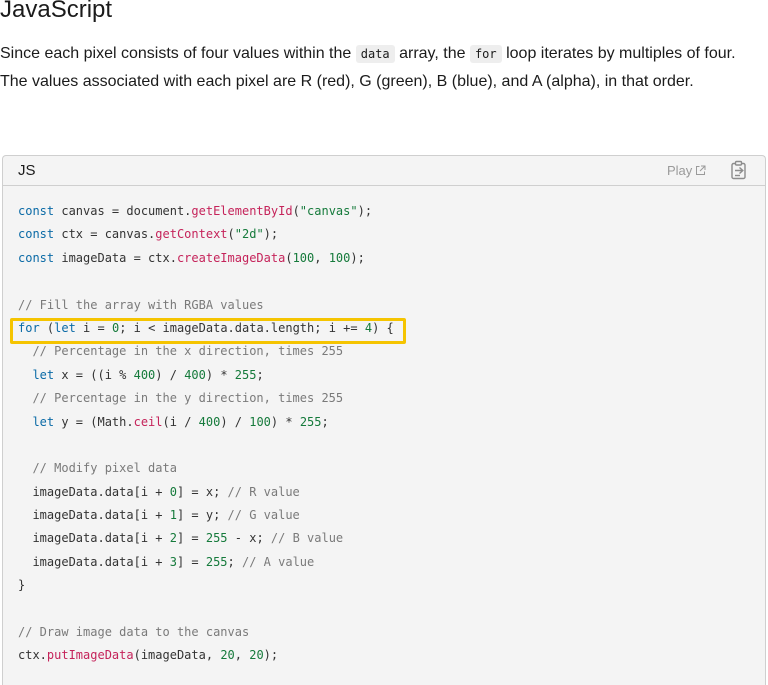 The image size is (768, 685). What do you see at coordinates (202, 491) in the screenshot?
I see `code-token: ] = x;` at bounding box center [202, 491].